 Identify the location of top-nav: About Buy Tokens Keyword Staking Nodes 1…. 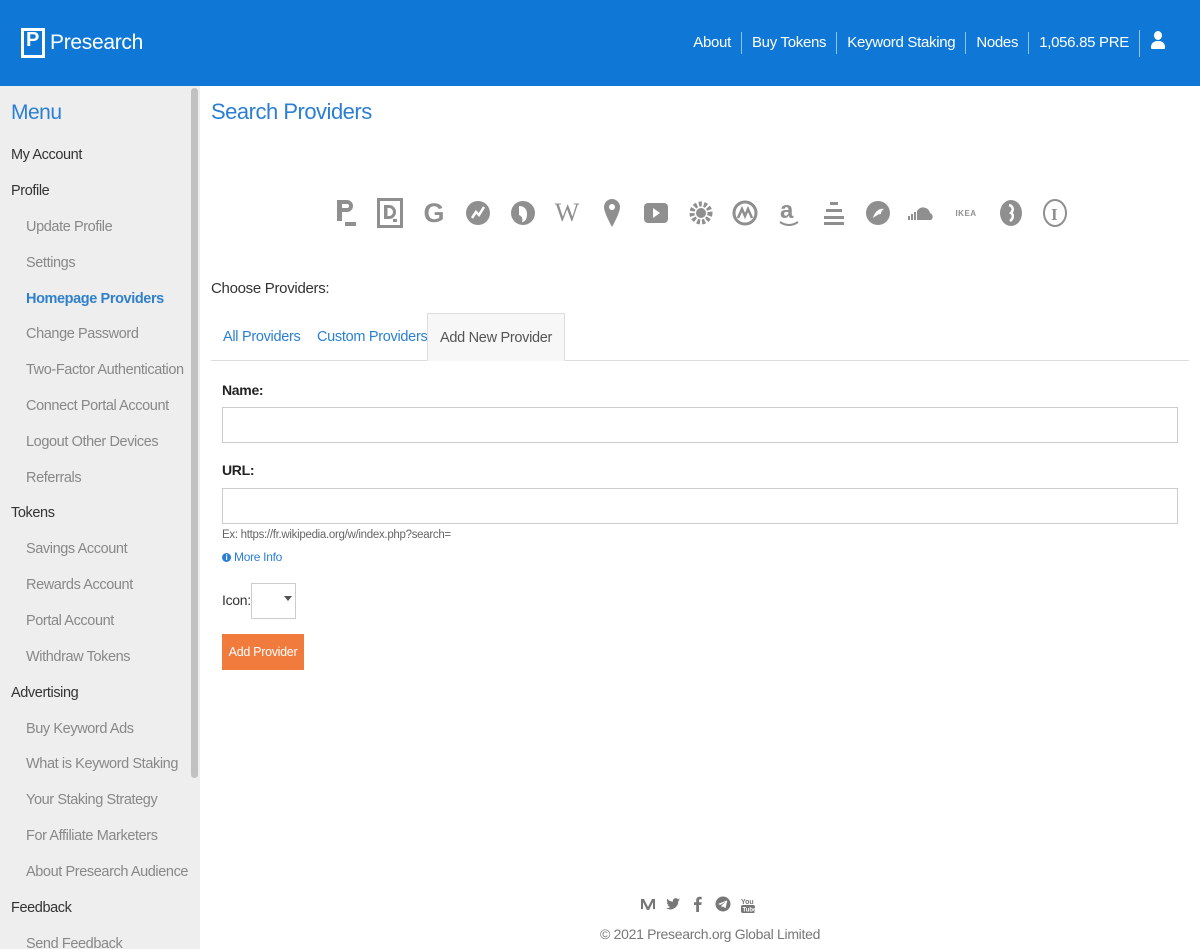
(929, 43).